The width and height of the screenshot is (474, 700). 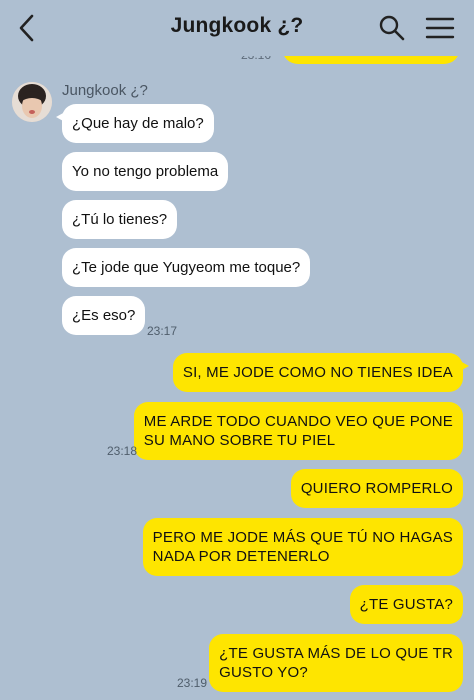 I want to click on incoming-message-bubble: ¿Te jode que Yugyeom me toque?, so click(x=186, y=267).